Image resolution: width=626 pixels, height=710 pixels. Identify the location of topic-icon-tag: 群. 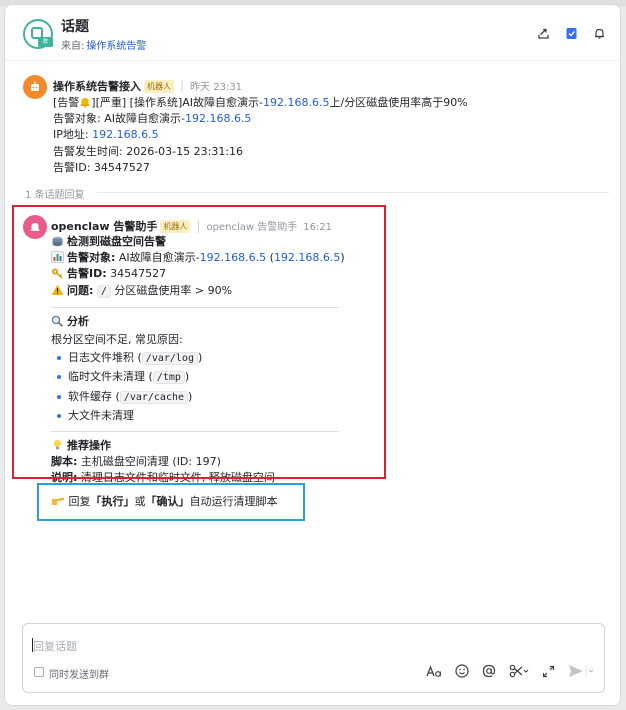
(45, 42).